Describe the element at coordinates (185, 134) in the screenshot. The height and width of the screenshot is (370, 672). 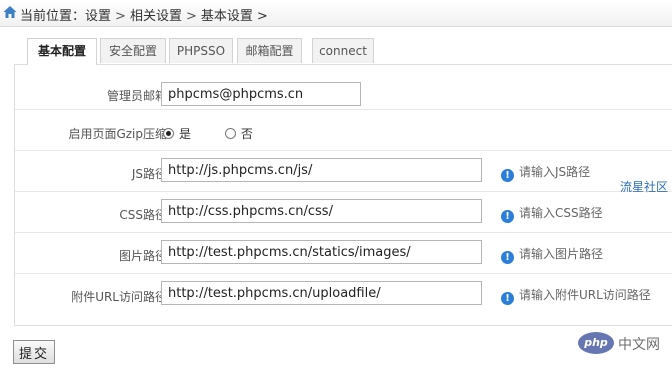
I see `gzip-yes-label: 是` at that location.